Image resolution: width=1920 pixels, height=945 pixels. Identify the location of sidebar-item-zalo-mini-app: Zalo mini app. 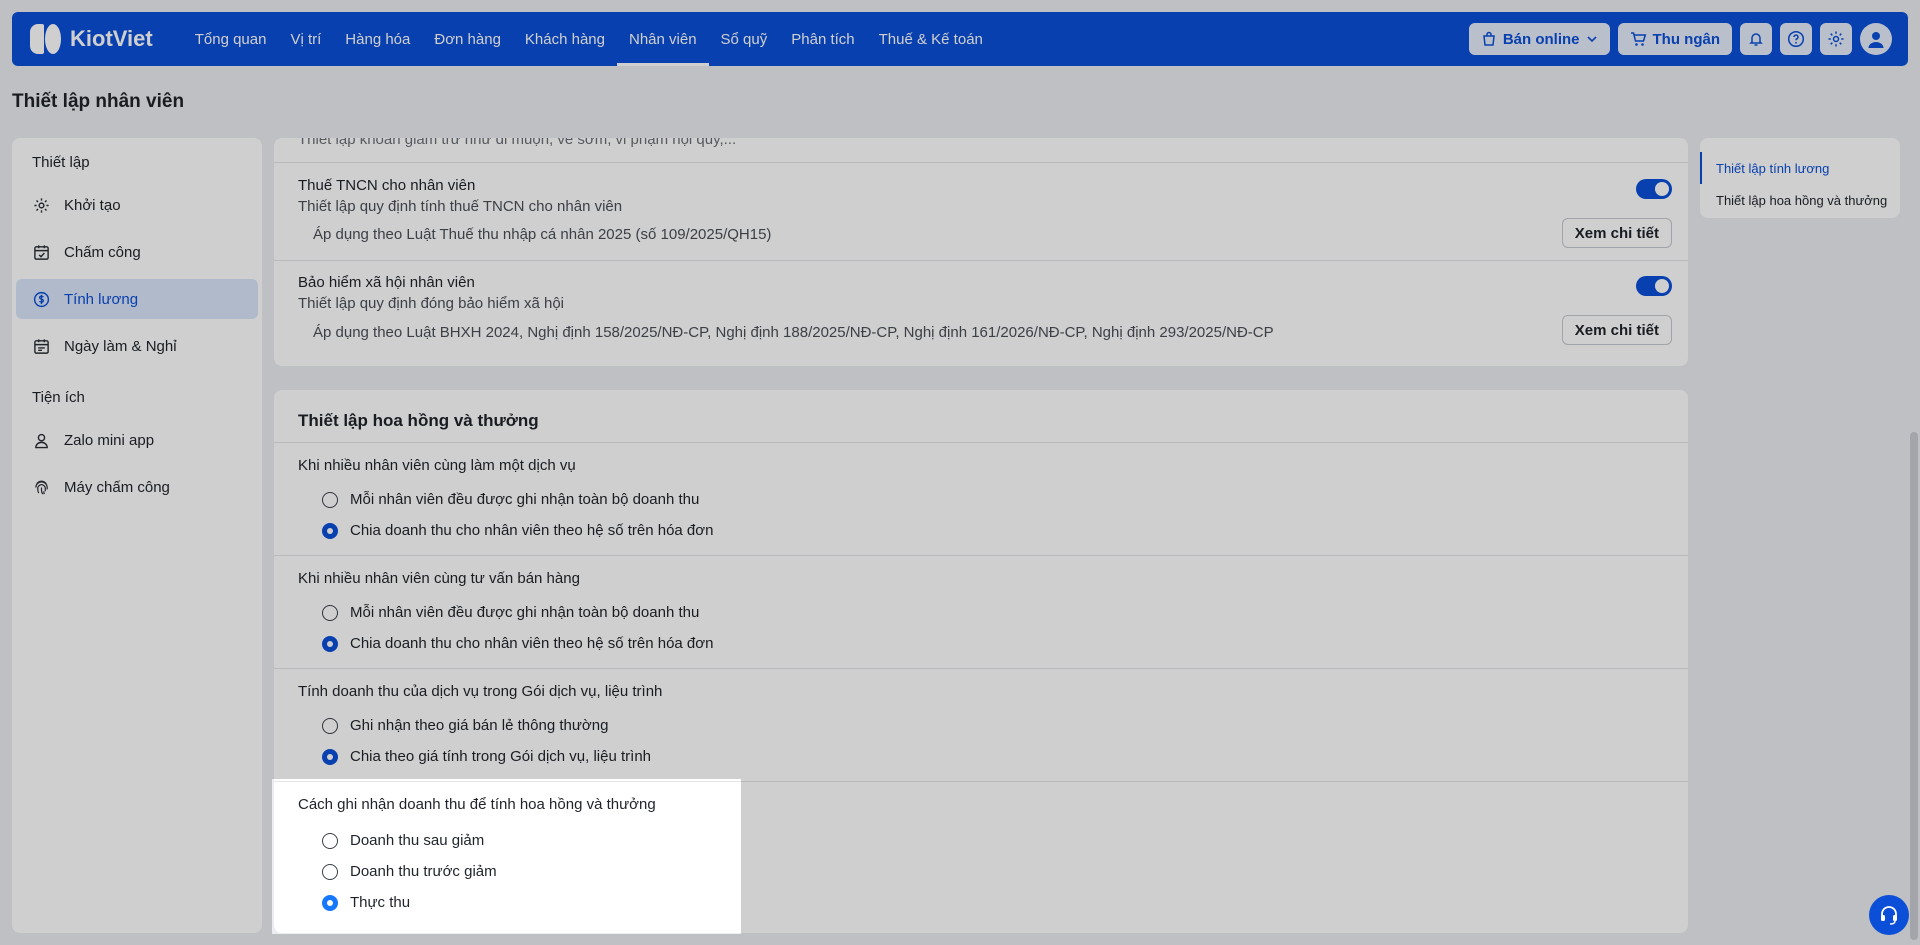
(137, 440).